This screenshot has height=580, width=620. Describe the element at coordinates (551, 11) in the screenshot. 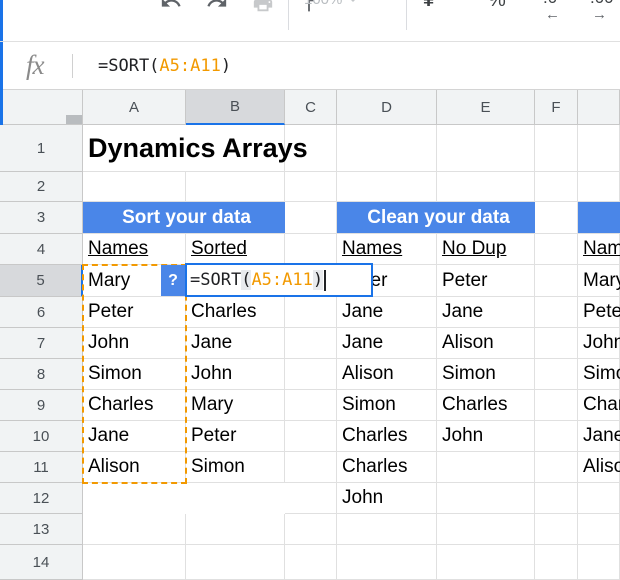

I see `decrease-decimal-button: .0 ←` at that location.